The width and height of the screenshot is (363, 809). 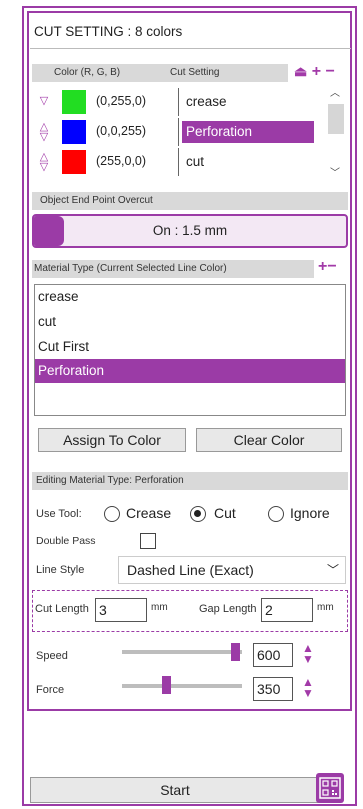 I want to click on cut-setting-value: Perforation, so click(x=248, y=132).